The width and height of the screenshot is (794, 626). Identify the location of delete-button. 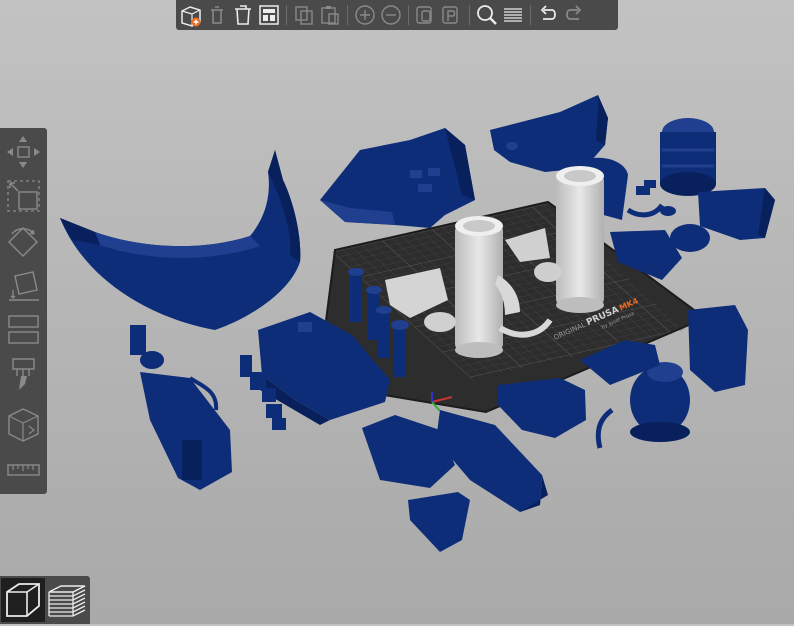
(217, 15).